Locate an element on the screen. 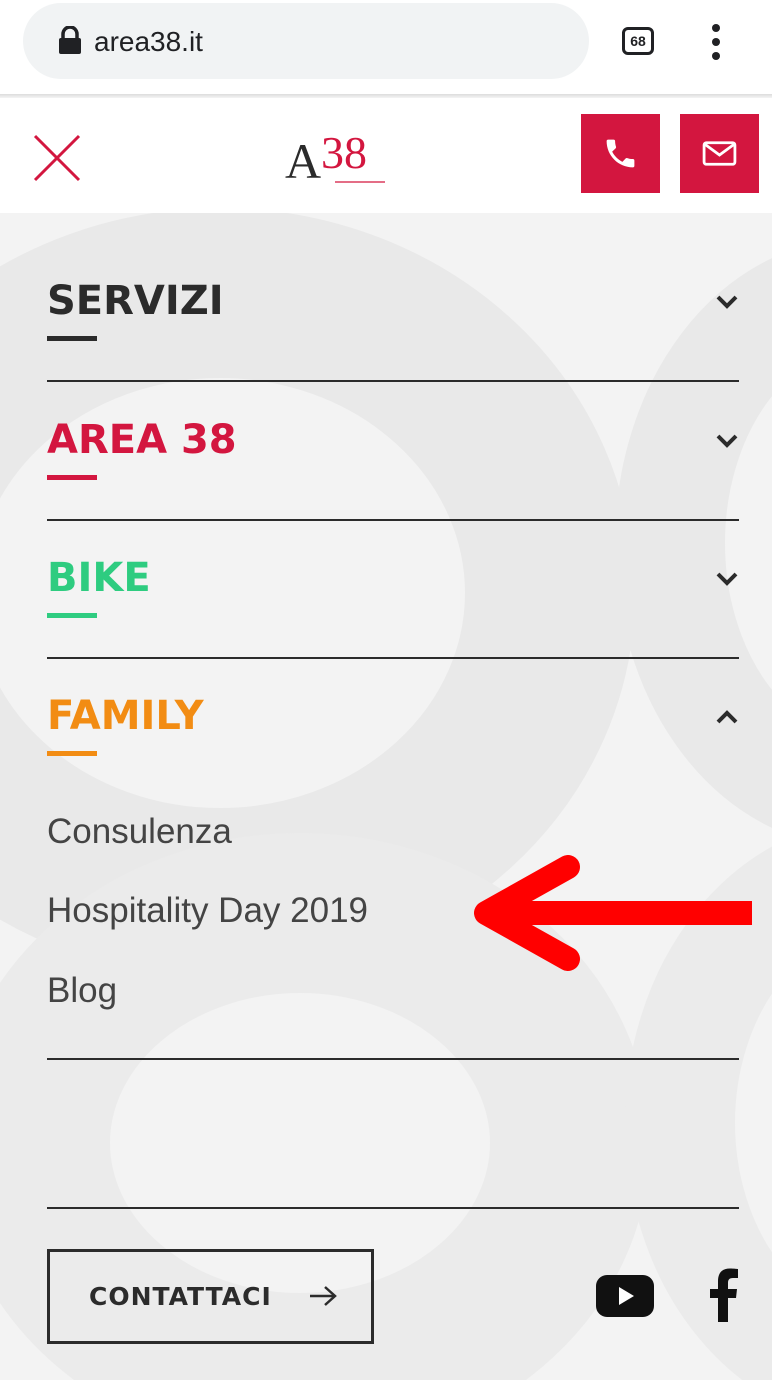  submenu-item-blog: Blog is located at coordinates (82, 991).